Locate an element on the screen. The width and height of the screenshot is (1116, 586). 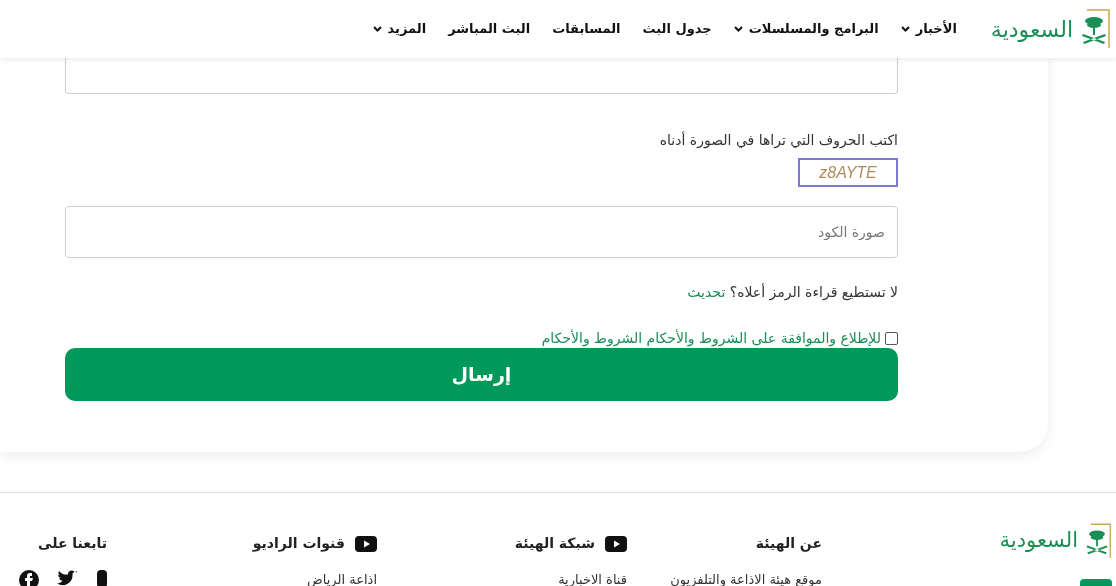
column-heading: تابعنا على is located at coordinates (72, 543).